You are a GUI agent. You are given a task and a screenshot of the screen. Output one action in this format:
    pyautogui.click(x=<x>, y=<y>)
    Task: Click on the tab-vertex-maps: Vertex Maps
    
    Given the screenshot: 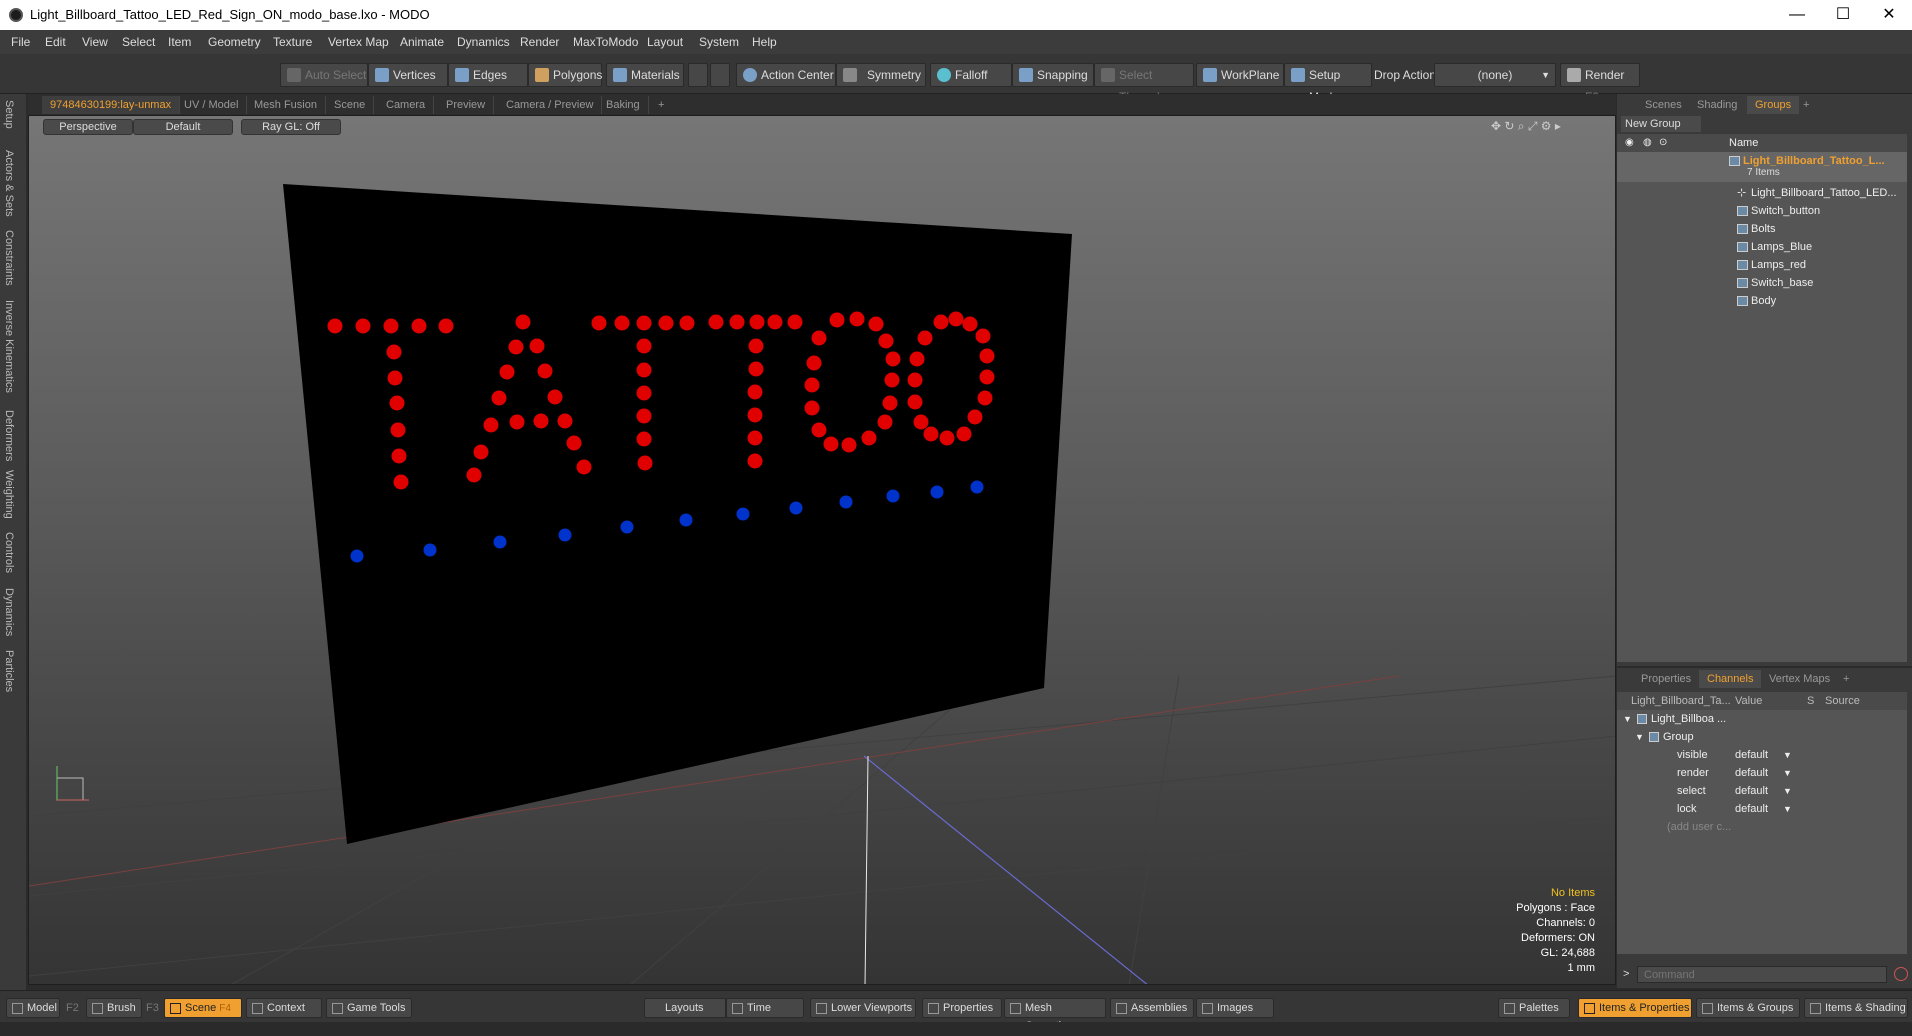 What is the action you would take?
    pyautogui.click(x=1799, y=679)
    